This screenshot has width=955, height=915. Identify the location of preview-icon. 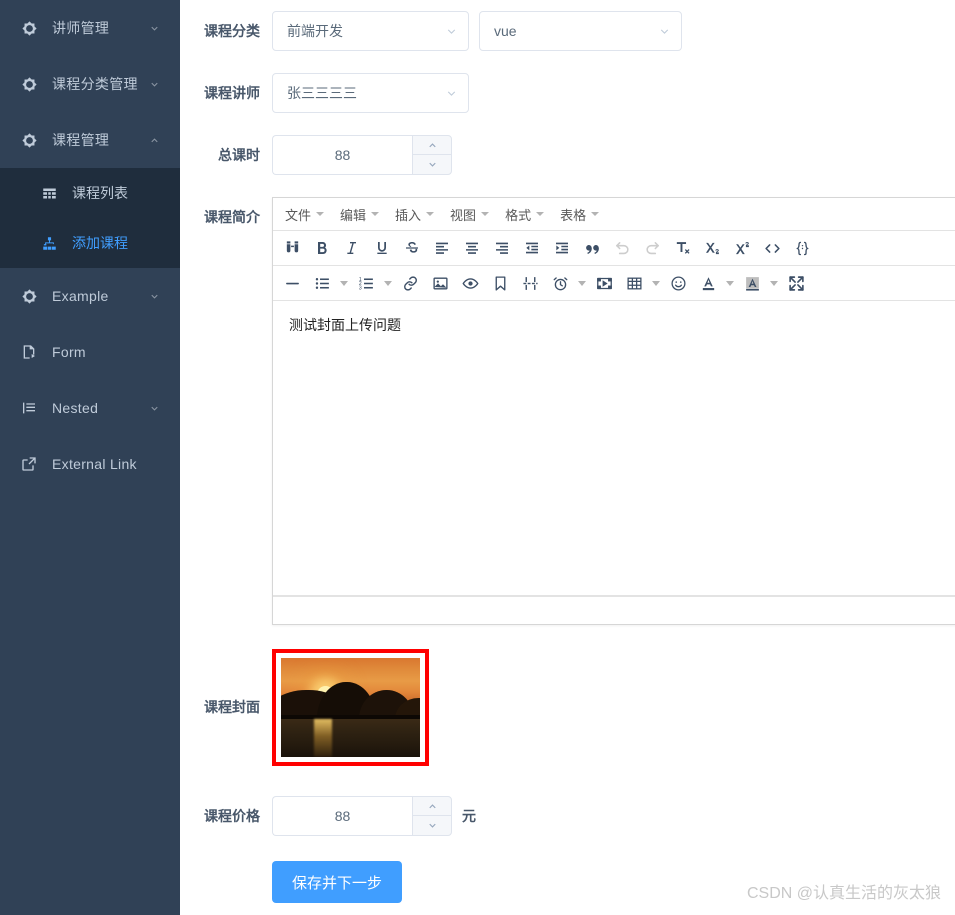
(470, 283).